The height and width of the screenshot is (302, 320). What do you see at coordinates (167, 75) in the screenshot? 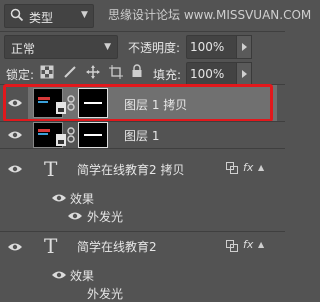
I see `fill-label: 填充:` at bounding box center [167, 75].